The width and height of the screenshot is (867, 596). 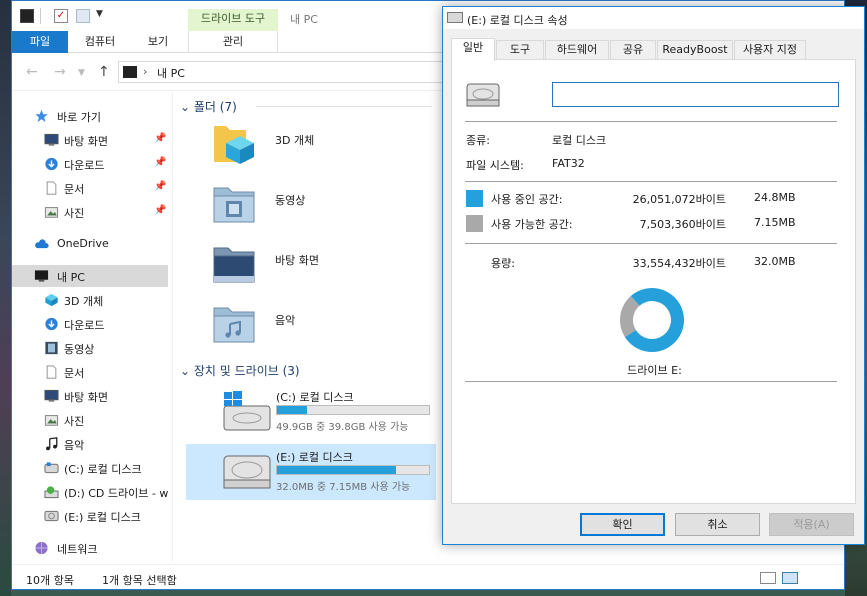 What do you see at coordinates (295, 140) in the screenshot?
I see `folder-label: 3D 개체` at bounding box center [295, 140].